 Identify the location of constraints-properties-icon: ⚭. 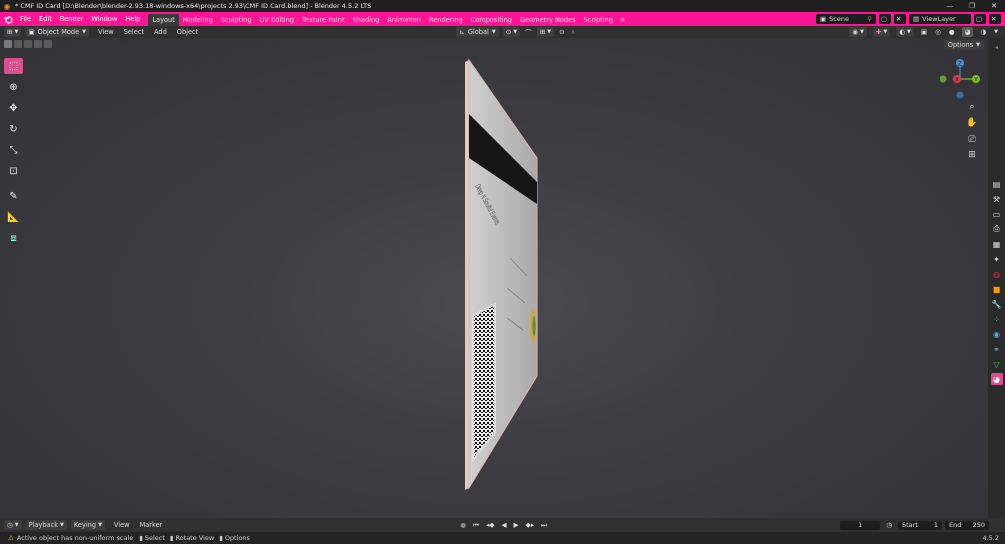
(997, 349).